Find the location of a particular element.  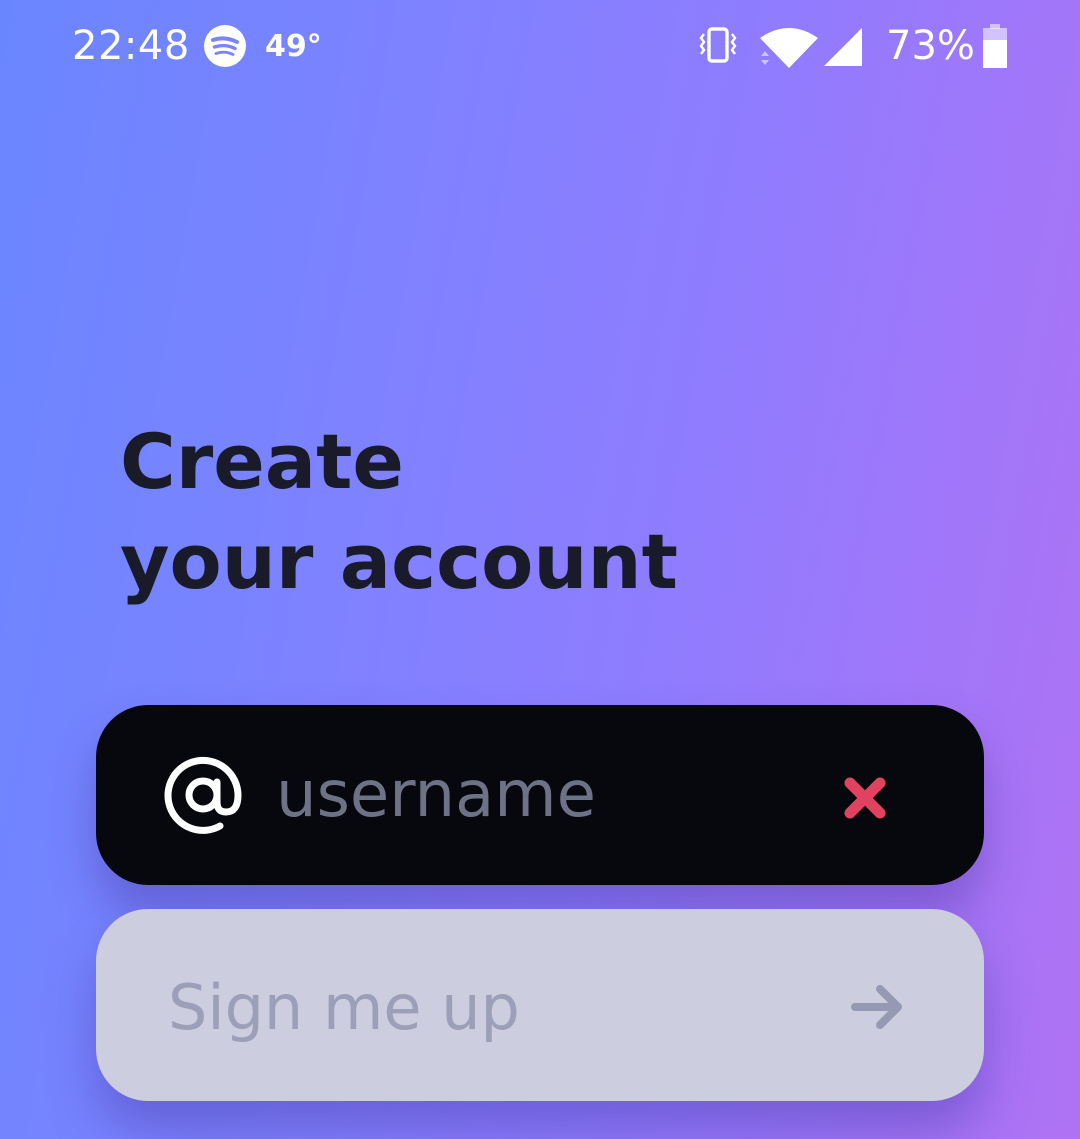

clock-time: 22:48 is located at coordinates (131, 46).